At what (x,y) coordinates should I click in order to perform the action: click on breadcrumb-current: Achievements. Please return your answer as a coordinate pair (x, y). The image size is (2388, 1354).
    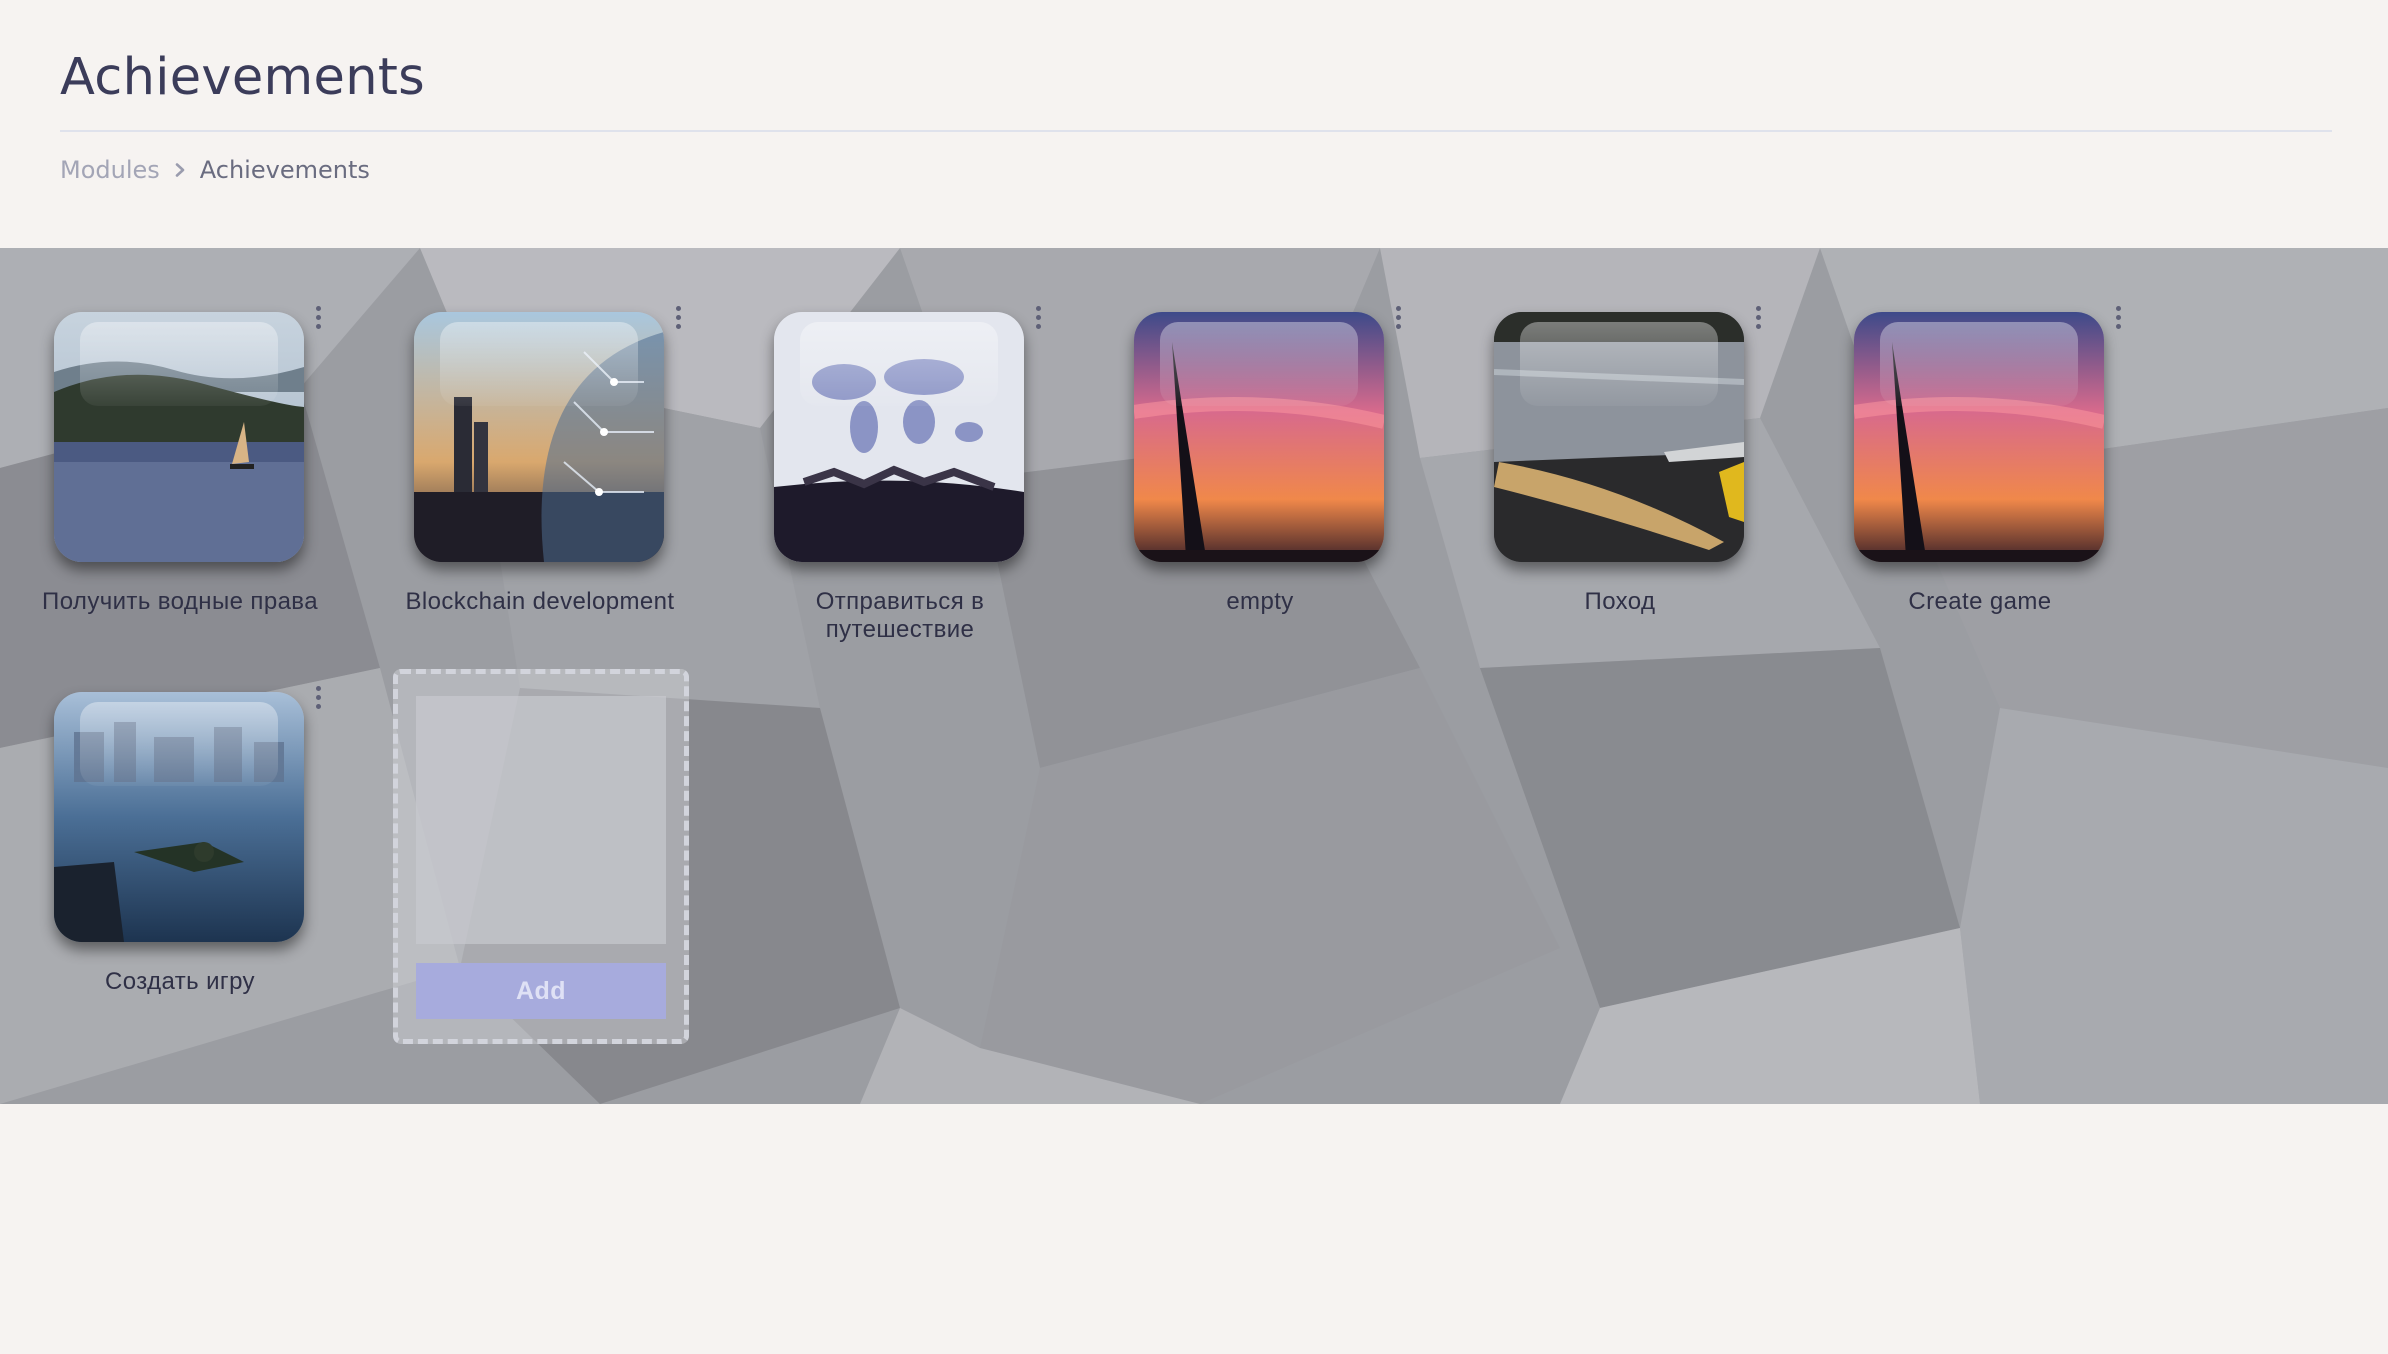
    Looking at the image, I should click on (284, 170).